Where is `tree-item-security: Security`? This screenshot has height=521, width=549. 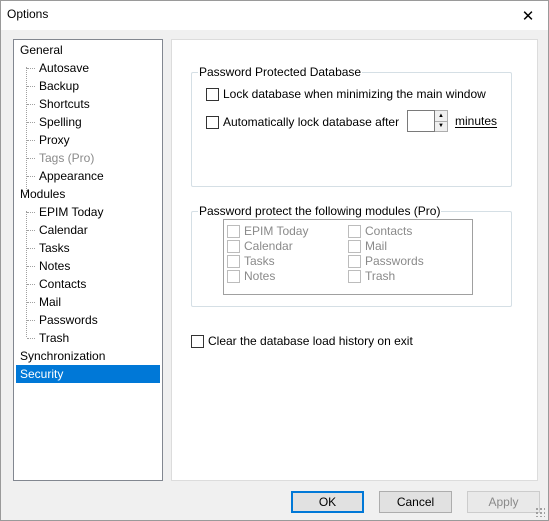
tree-item-security: Security is located at coordinates (88, 374).